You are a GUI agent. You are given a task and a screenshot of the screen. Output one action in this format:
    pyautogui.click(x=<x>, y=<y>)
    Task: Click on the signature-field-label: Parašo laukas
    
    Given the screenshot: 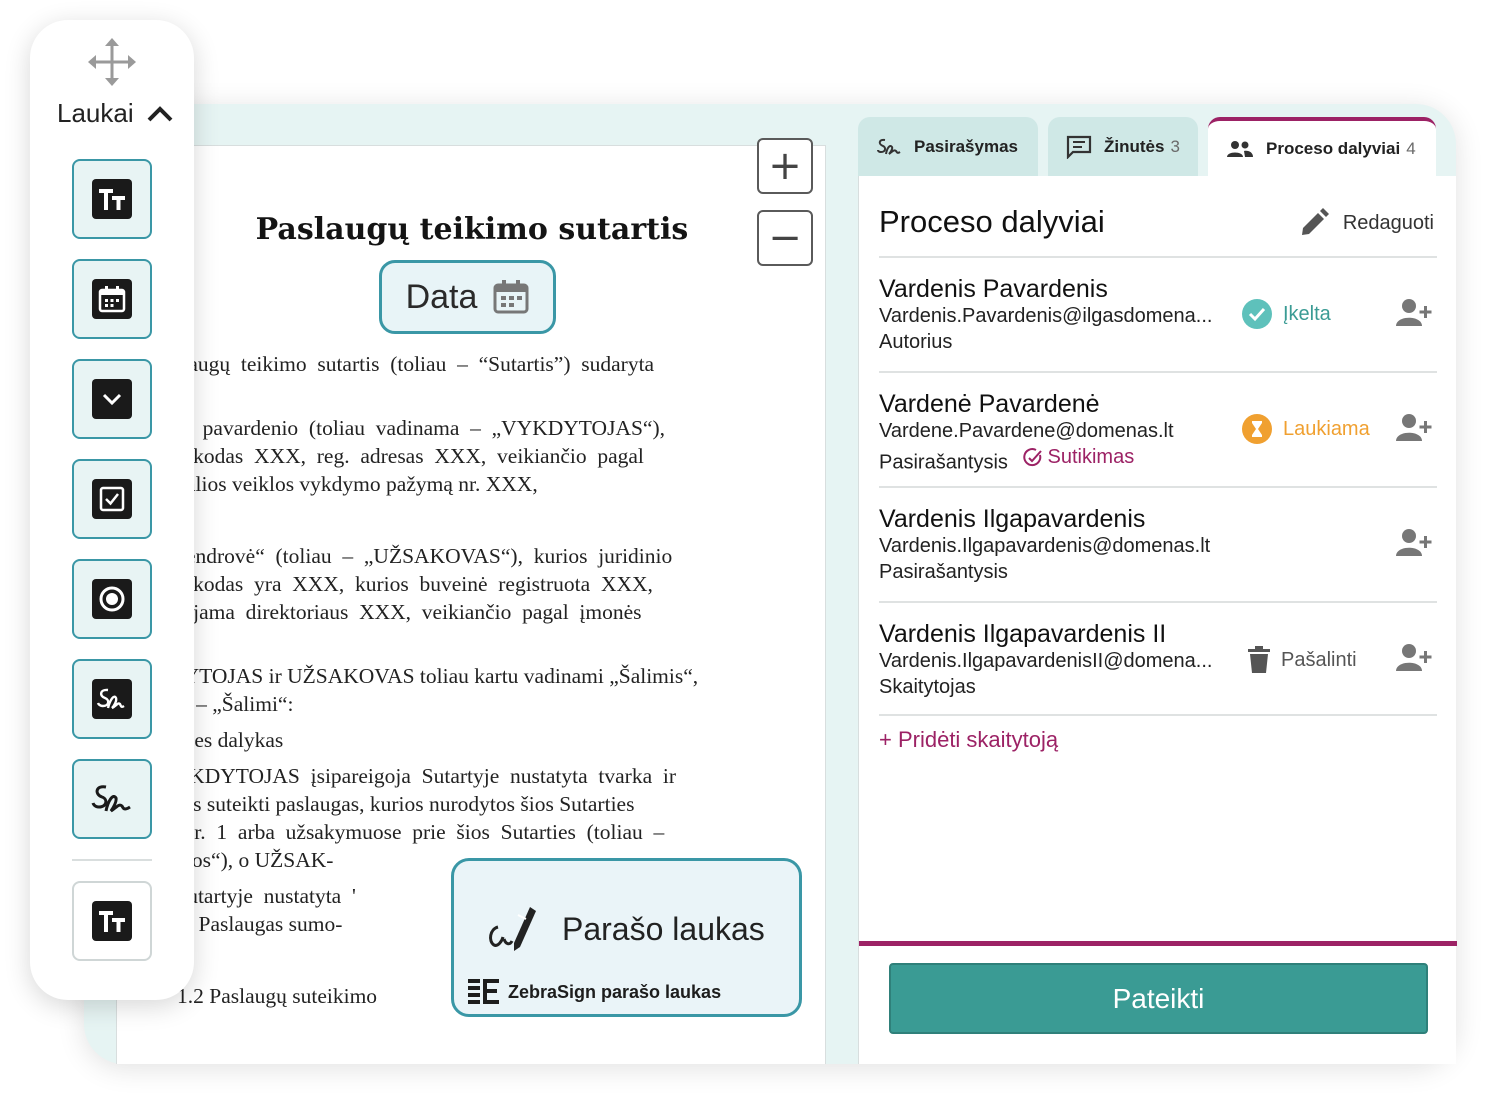 What is the action you would take?
    pyautogui.click(x=663, y=928)
    